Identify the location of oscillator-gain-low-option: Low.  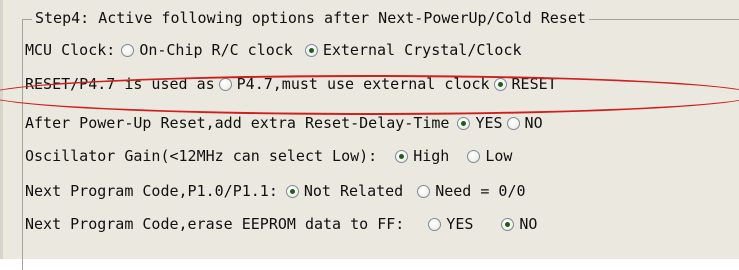
(487, 156).